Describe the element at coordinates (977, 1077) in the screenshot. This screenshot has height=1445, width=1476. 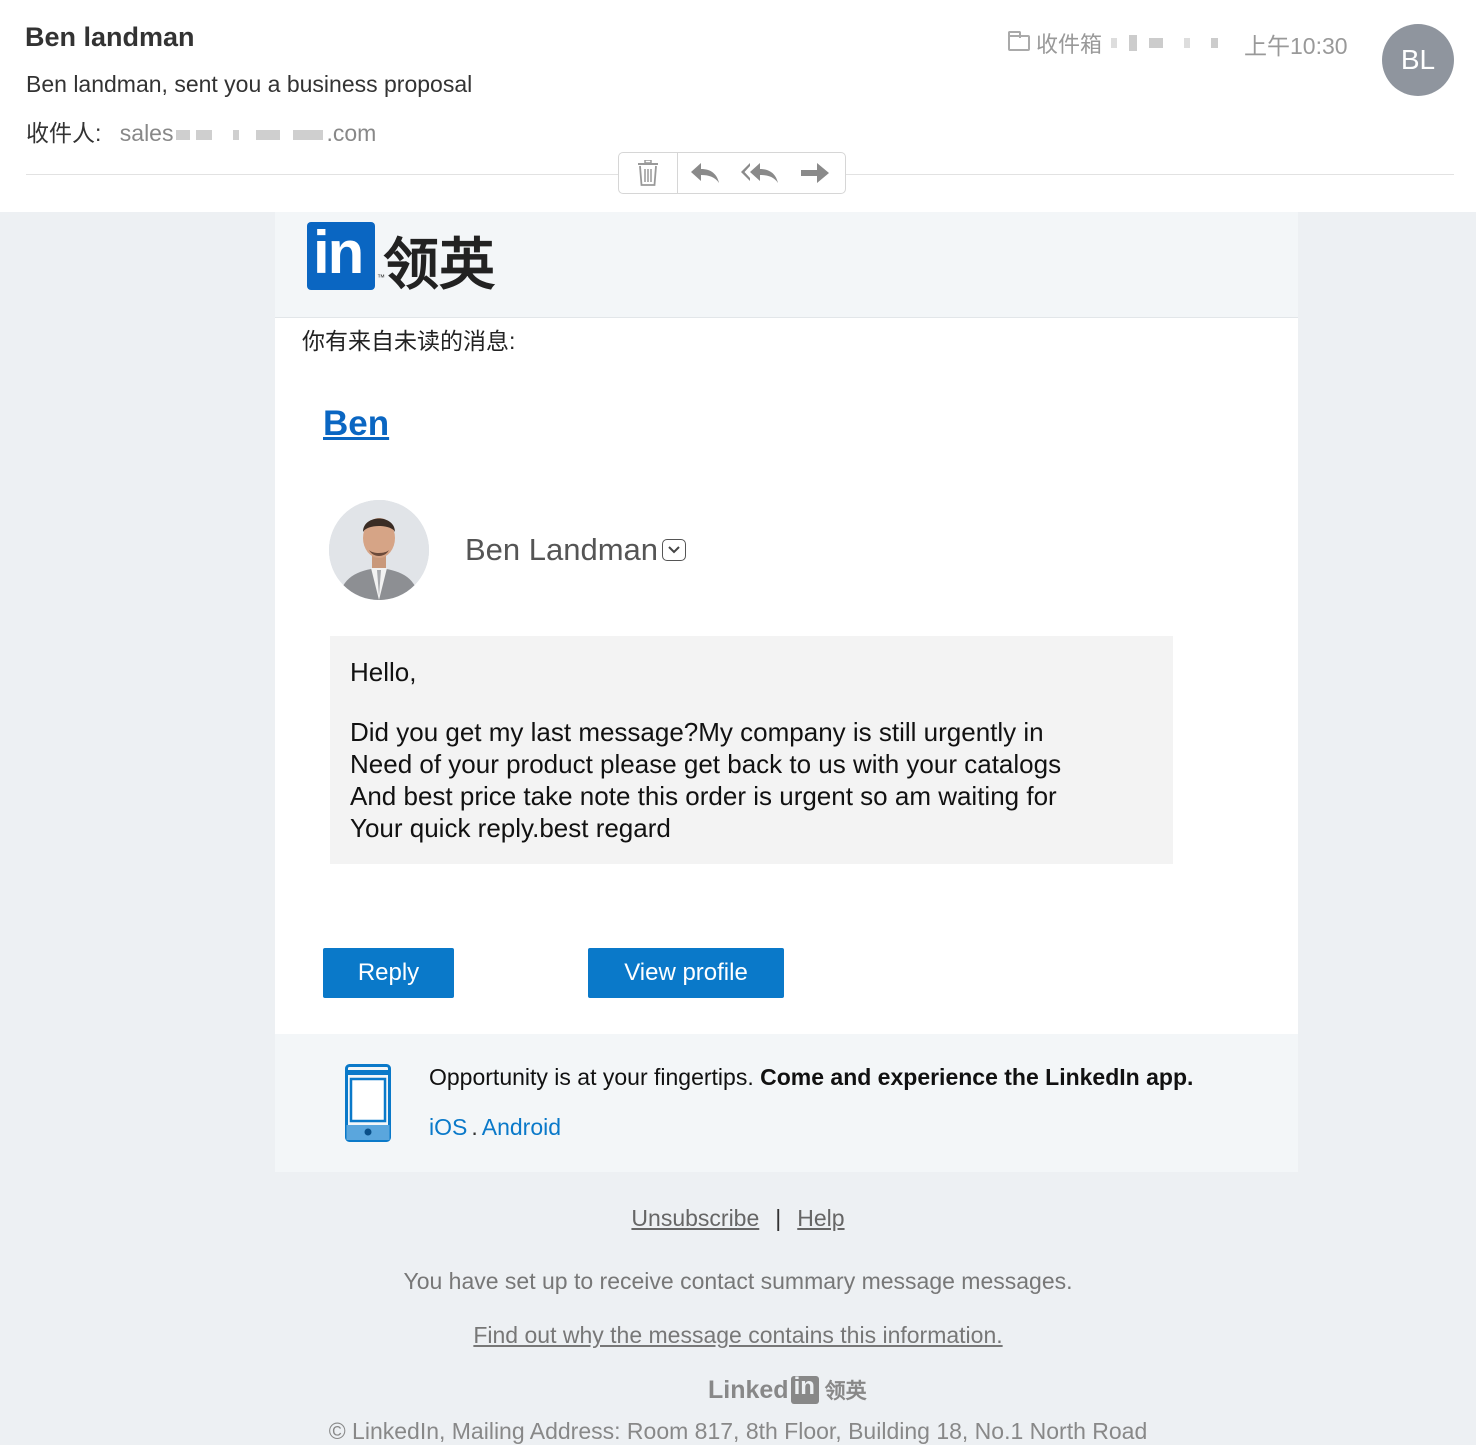
I see `promo-text-bold: Come and experience the LinkedIn app.` at that location.